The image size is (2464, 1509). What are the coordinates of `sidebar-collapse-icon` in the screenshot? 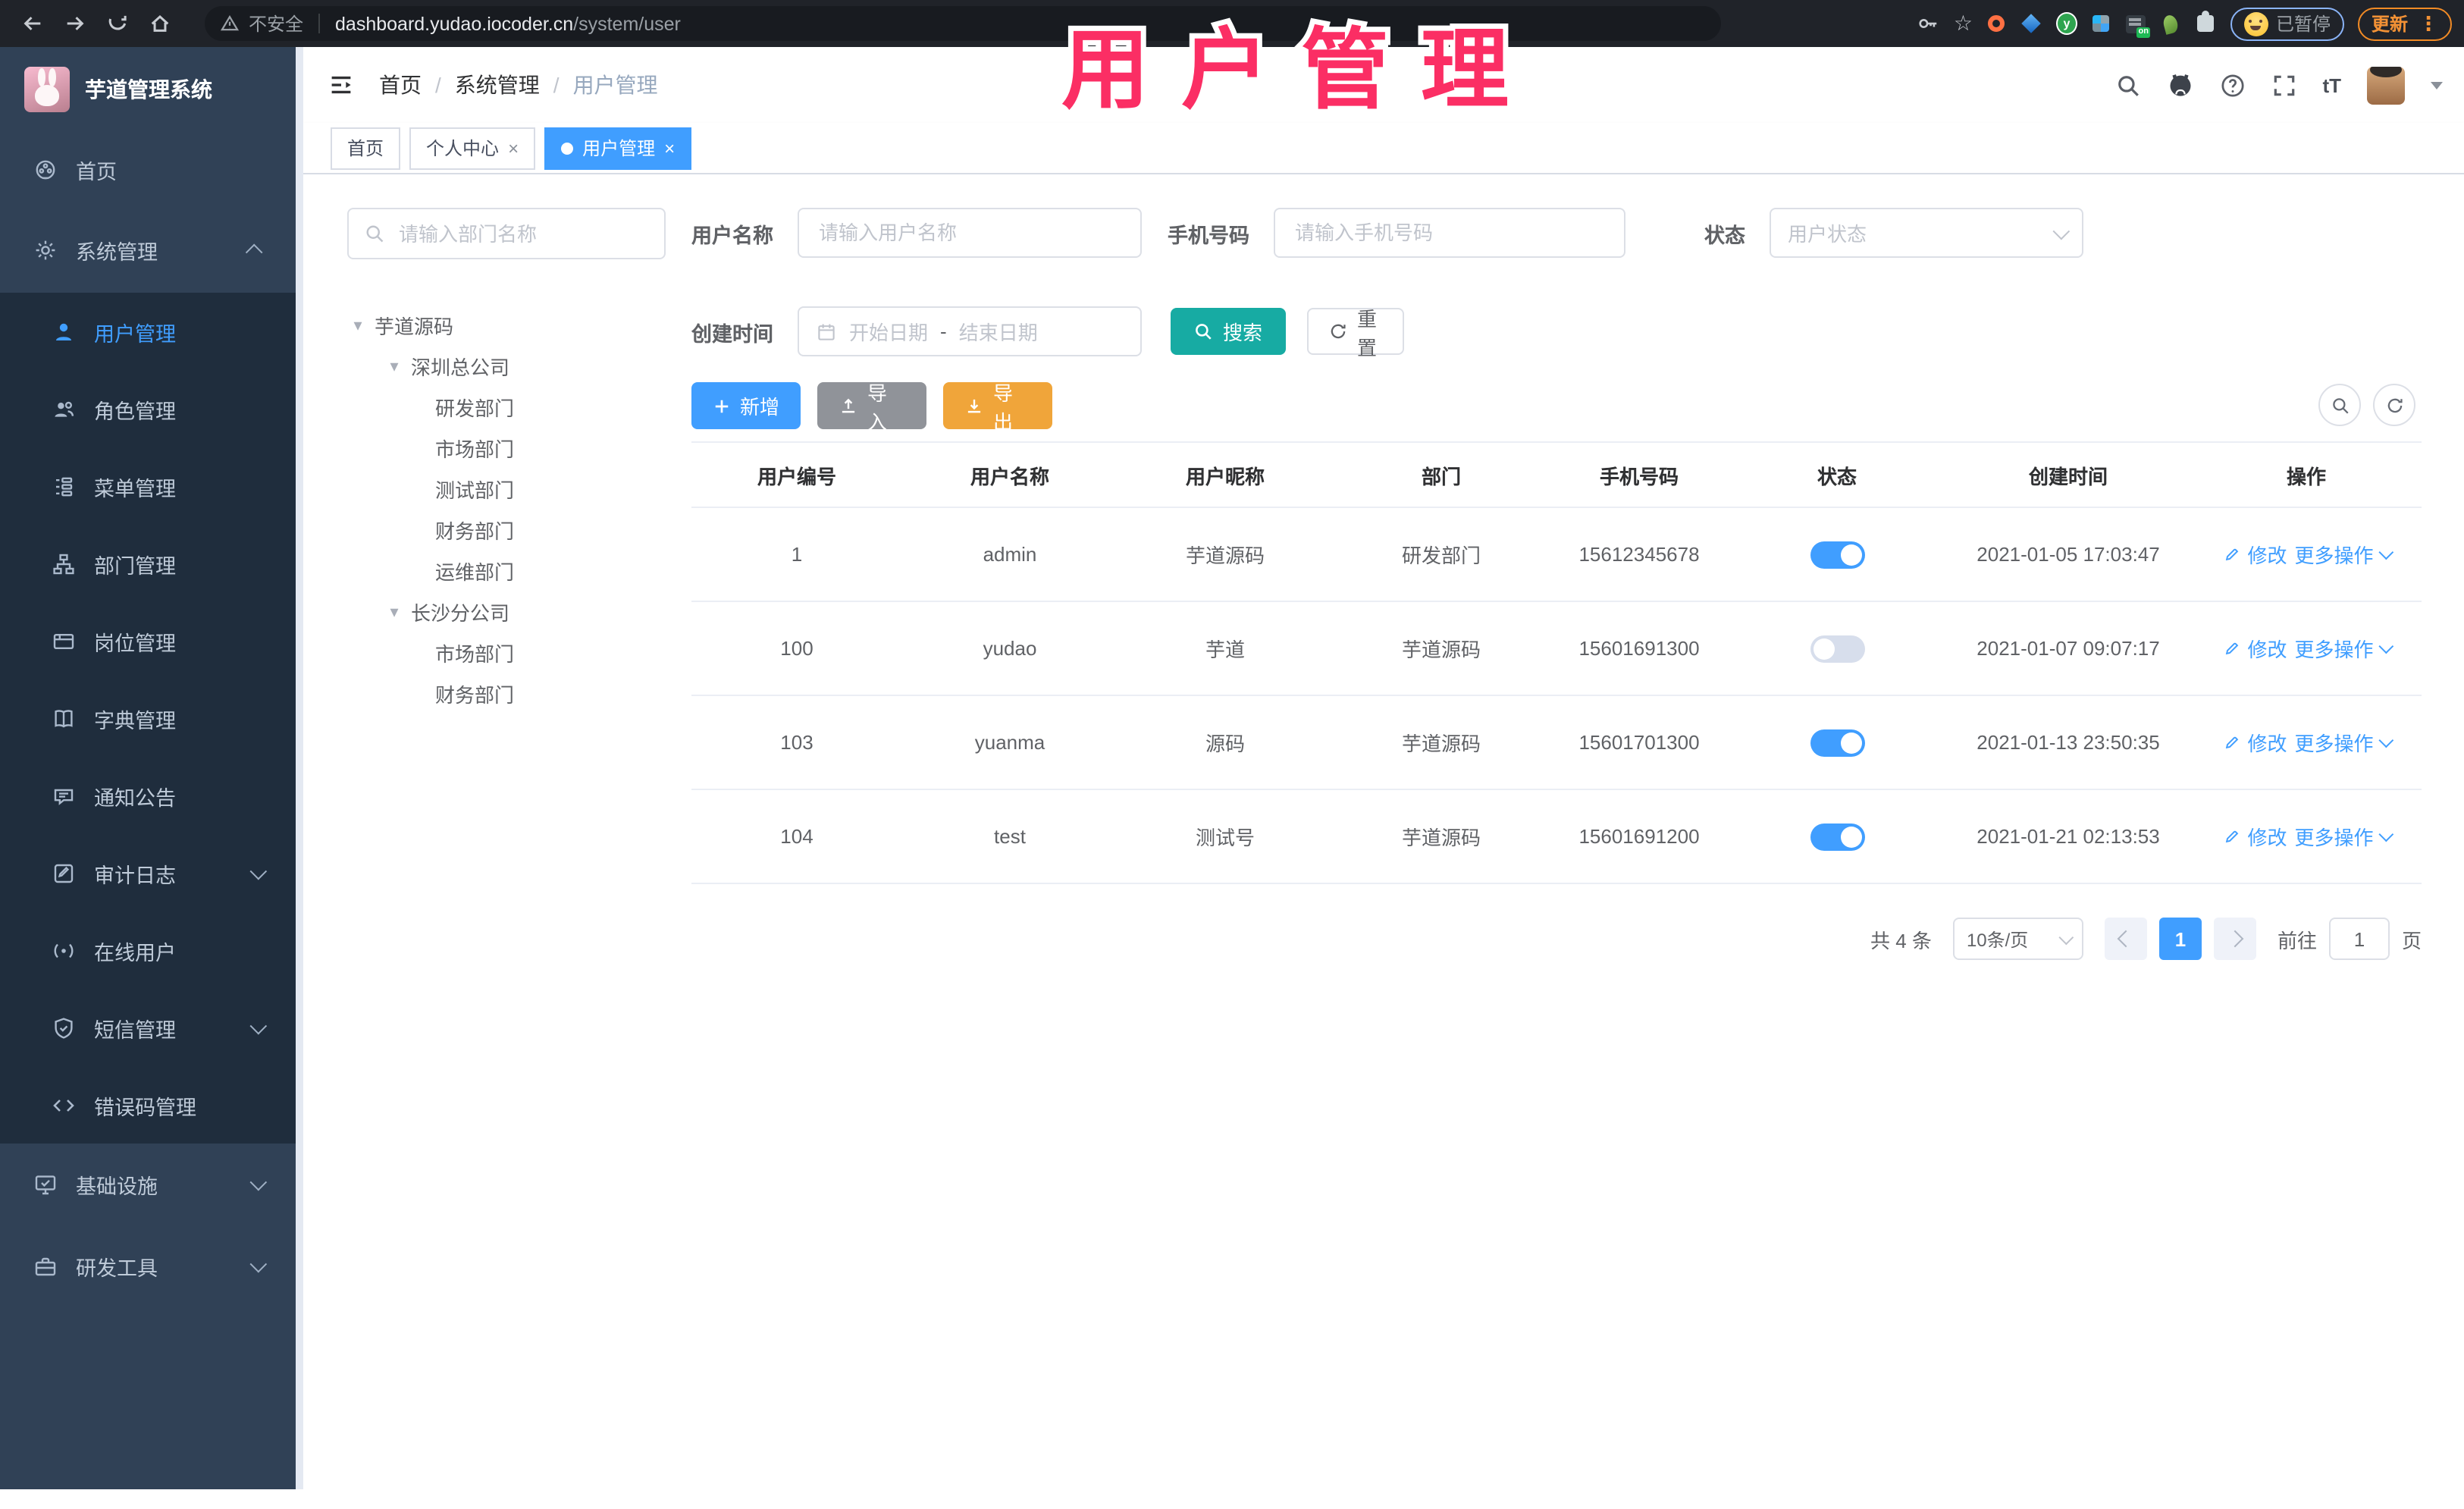 It's located at (341, 85).